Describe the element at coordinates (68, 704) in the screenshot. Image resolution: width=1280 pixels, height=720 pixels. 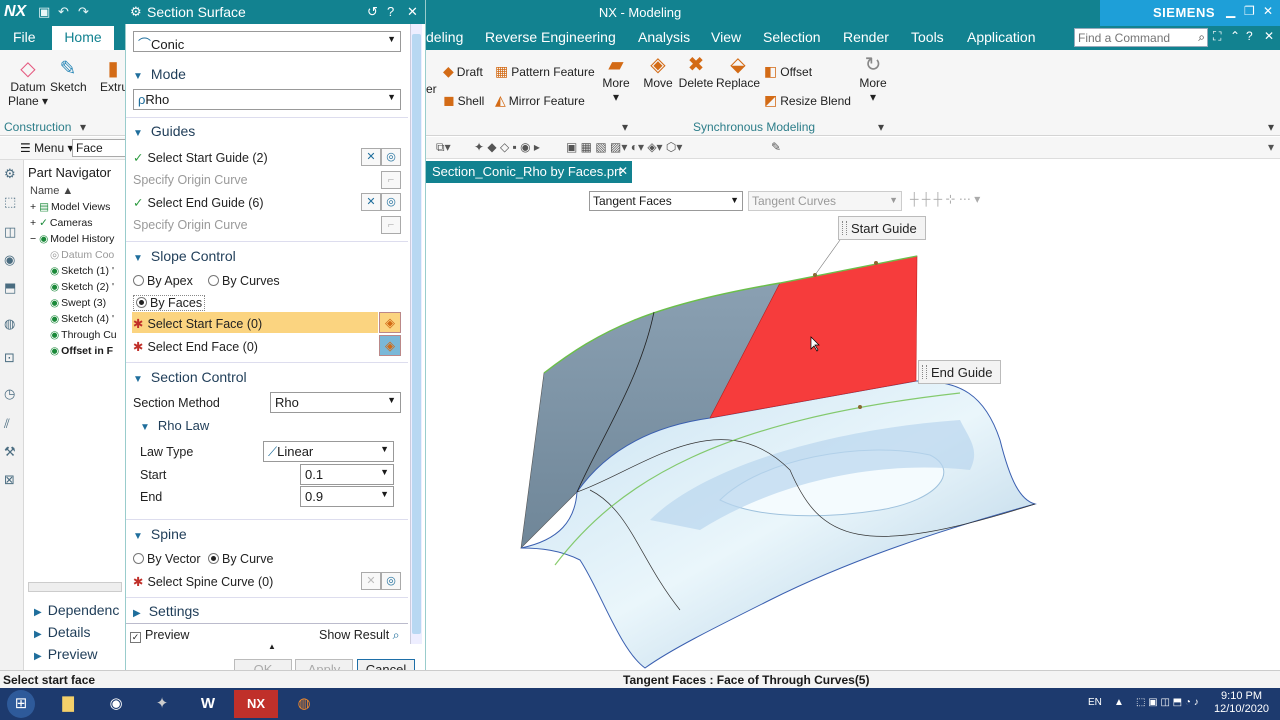
I see `file-explorer-icon: ▇` at that location.